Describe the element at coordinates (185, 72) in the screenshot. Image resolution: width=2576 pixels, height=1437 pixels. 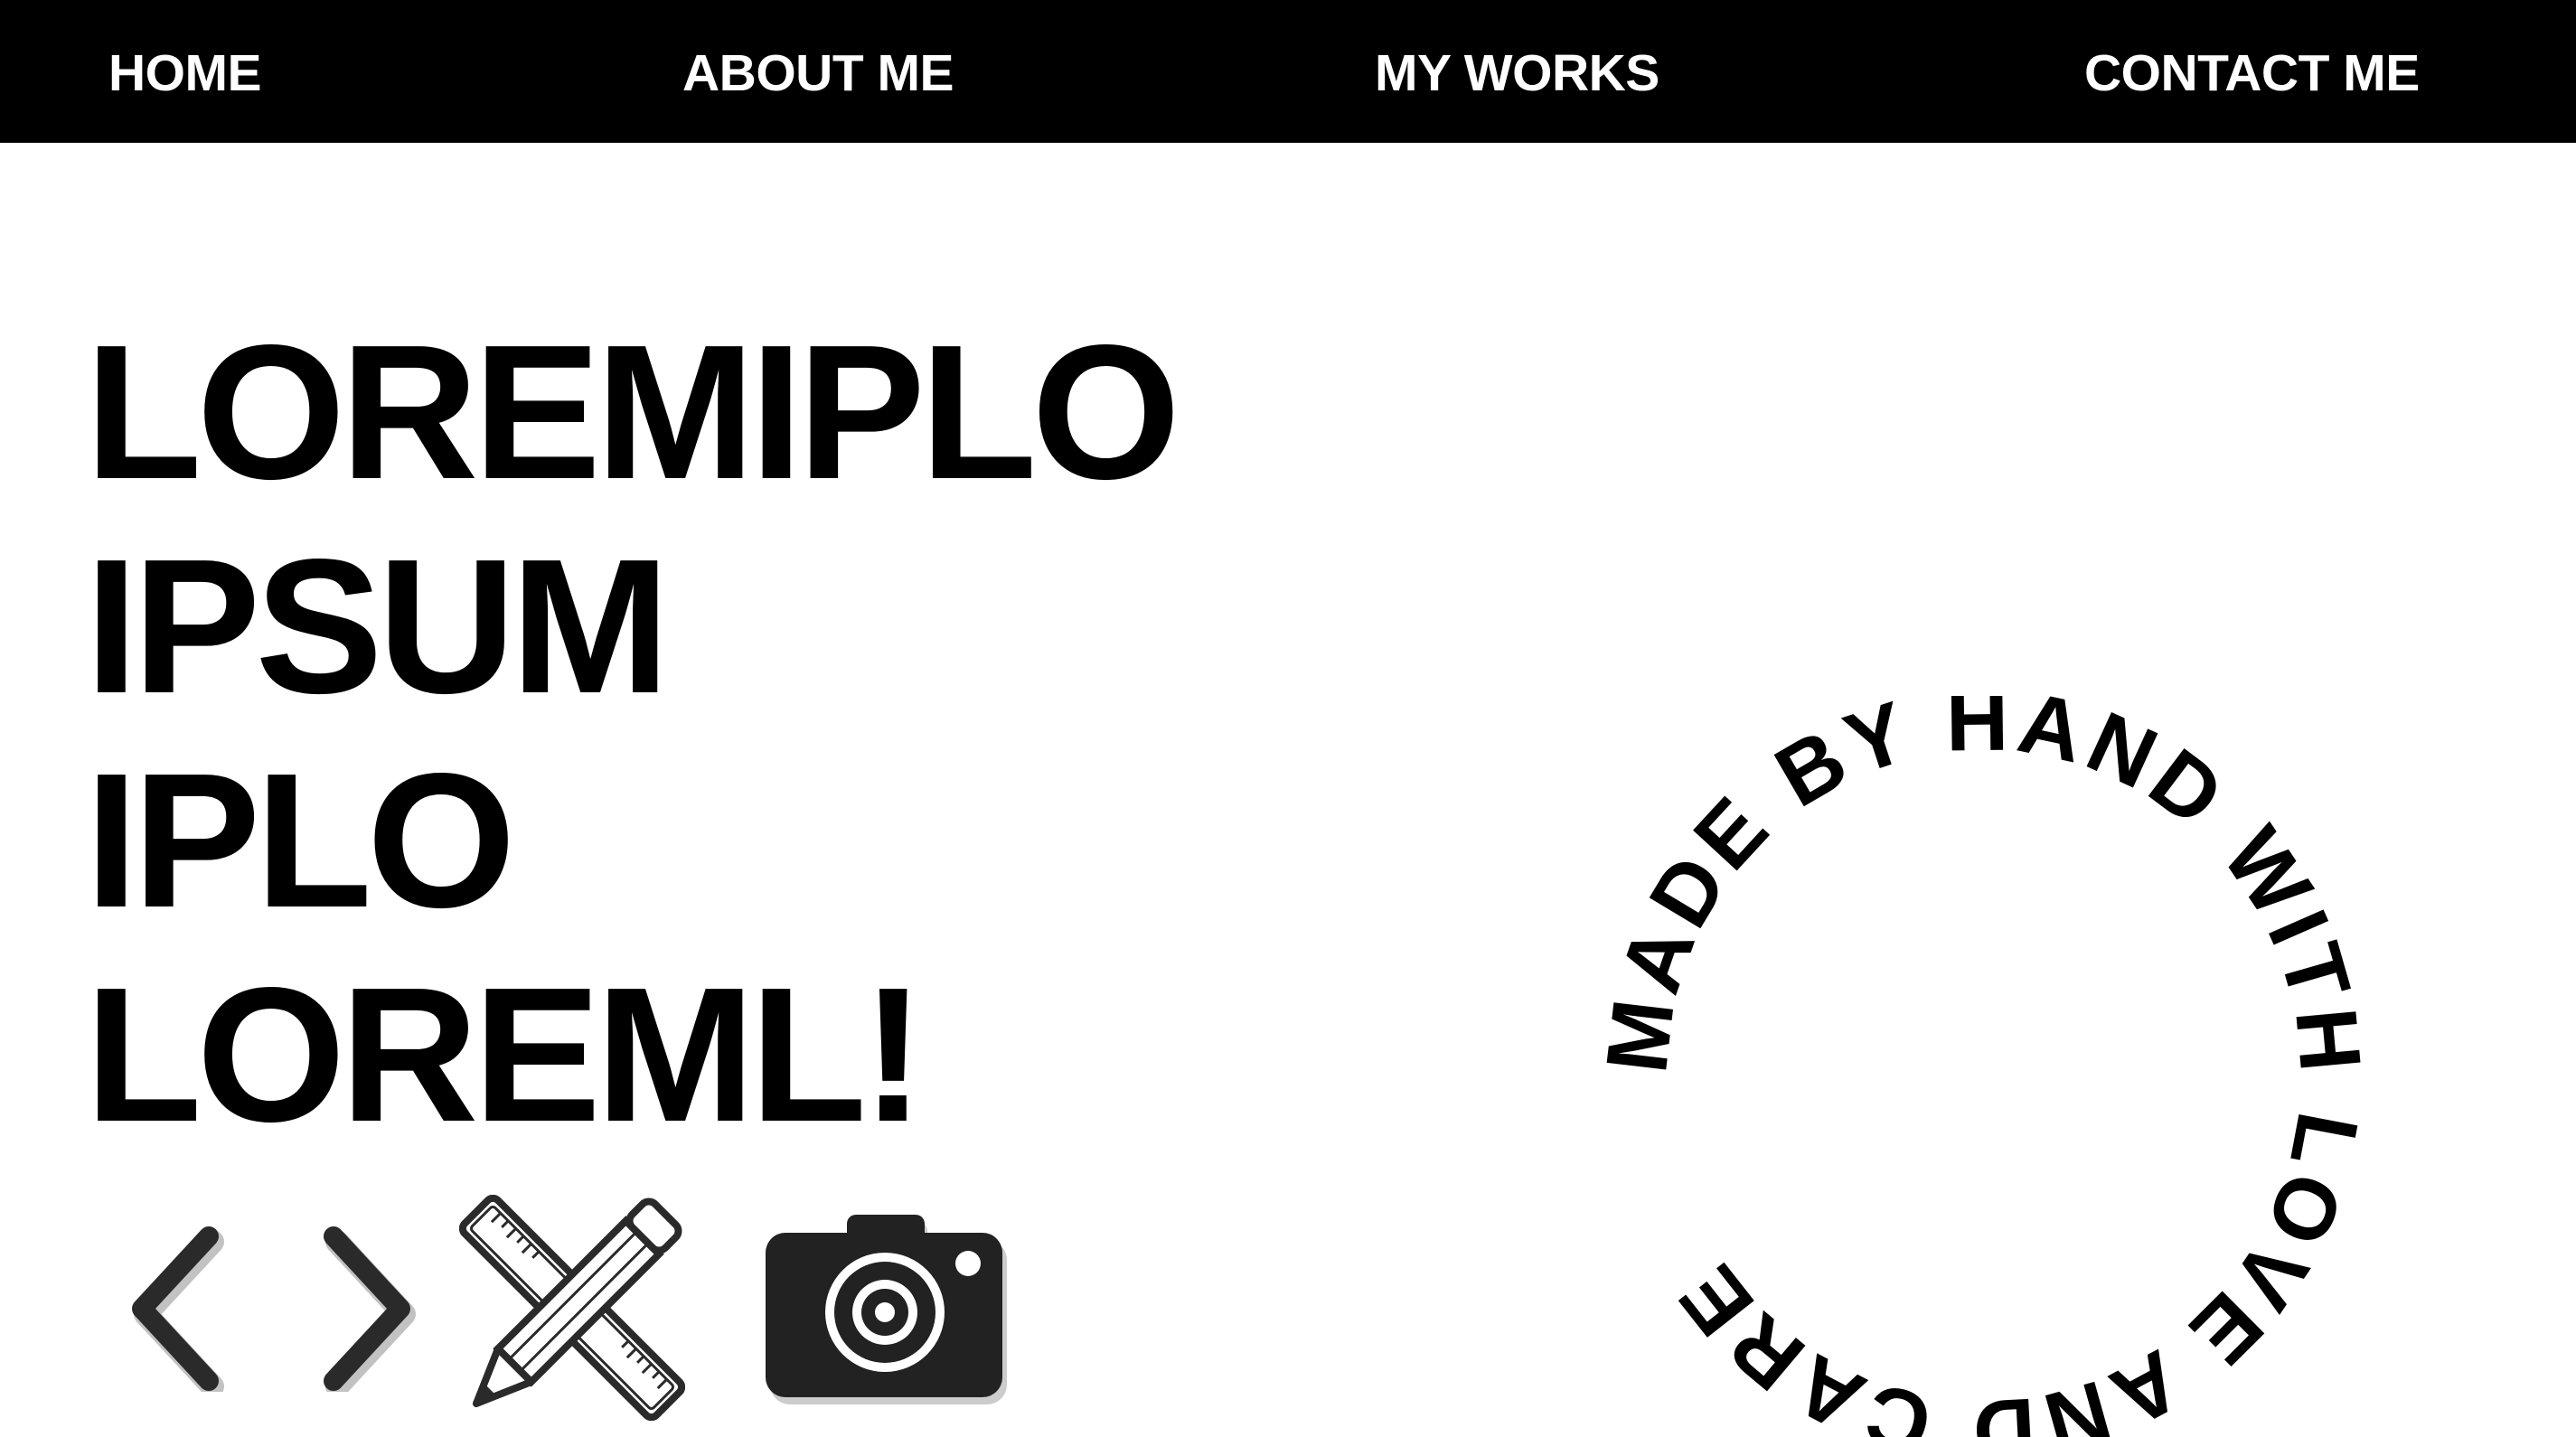
I see `nav-home-link: HOME` at that location.